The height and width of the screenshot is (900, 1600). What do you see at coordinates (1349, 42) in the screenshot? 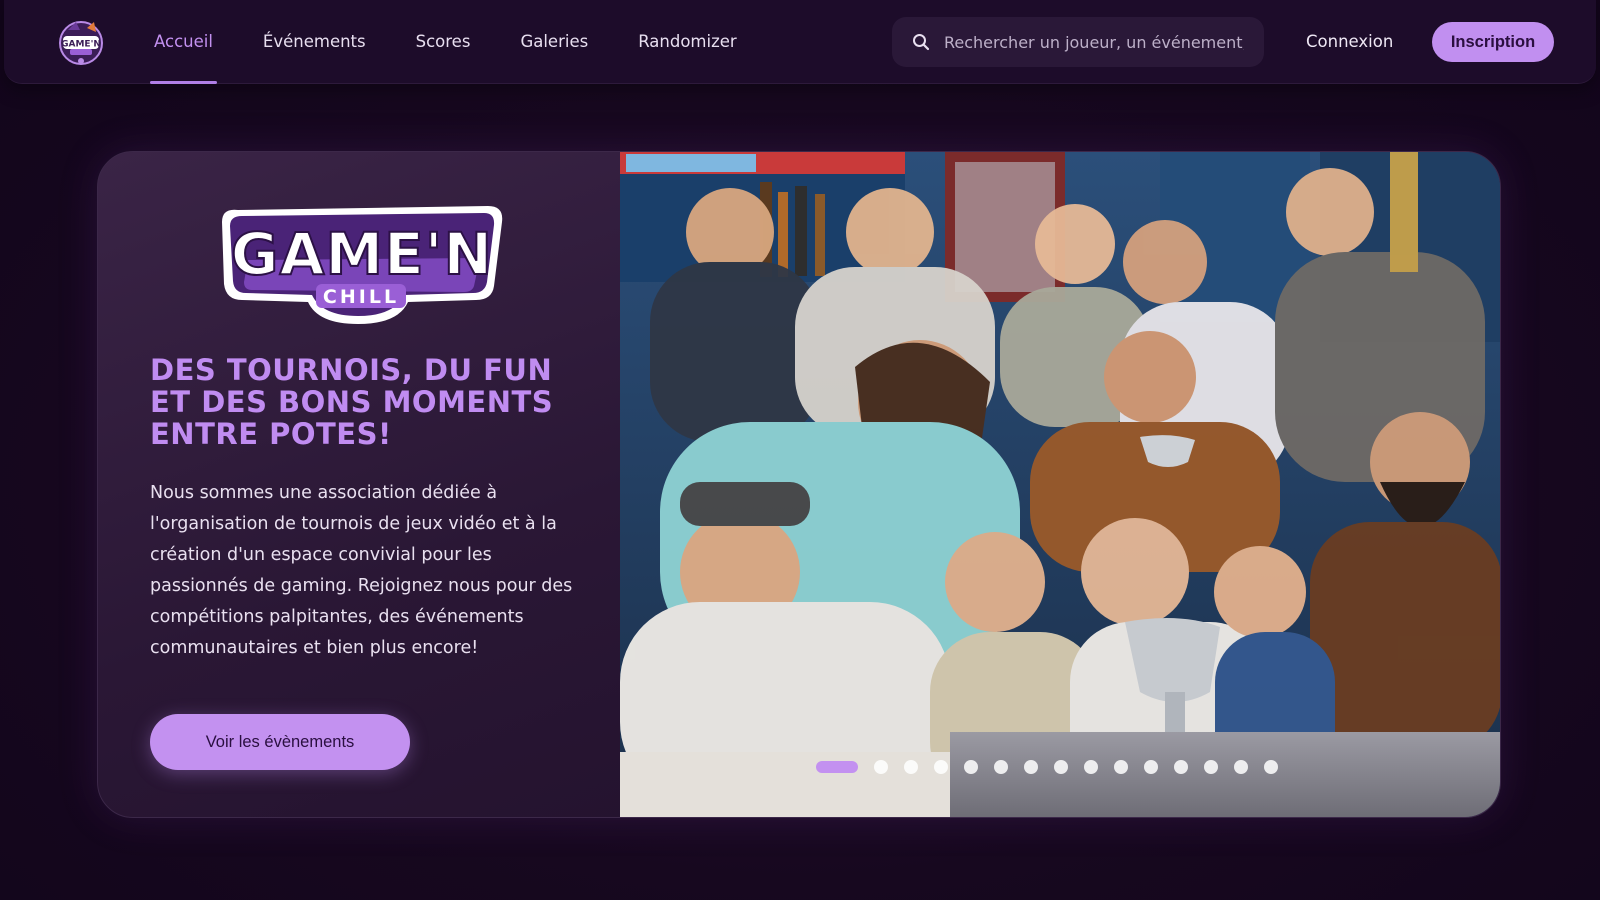
I see `login-link: Connexion` at bounding box center [1349, 42].